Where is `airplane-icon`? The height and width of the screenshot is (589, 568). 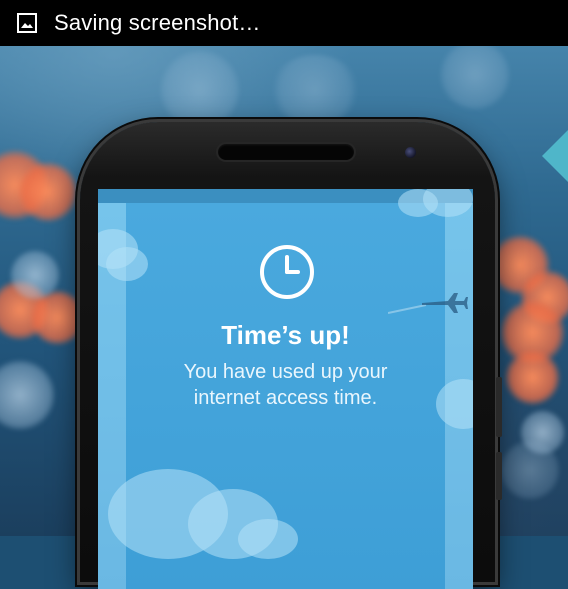
airplane-icon is located at coordinates (428, 303).